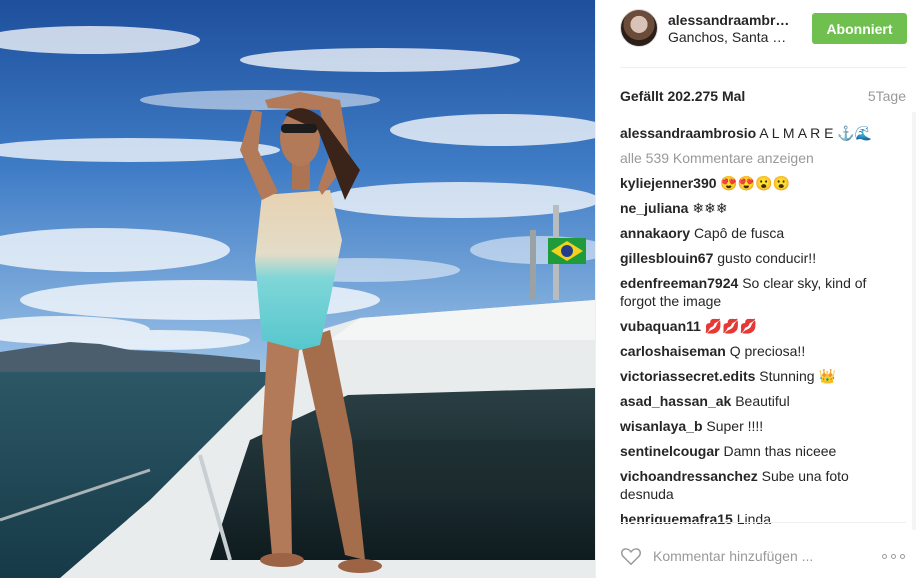  I want to click on more-options-icon, so click(894, 557).